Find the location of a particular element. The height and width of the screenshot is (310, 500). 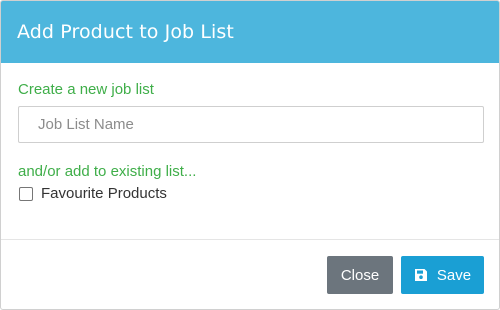

close-button-label: Close is located at coordinates (360, 275).